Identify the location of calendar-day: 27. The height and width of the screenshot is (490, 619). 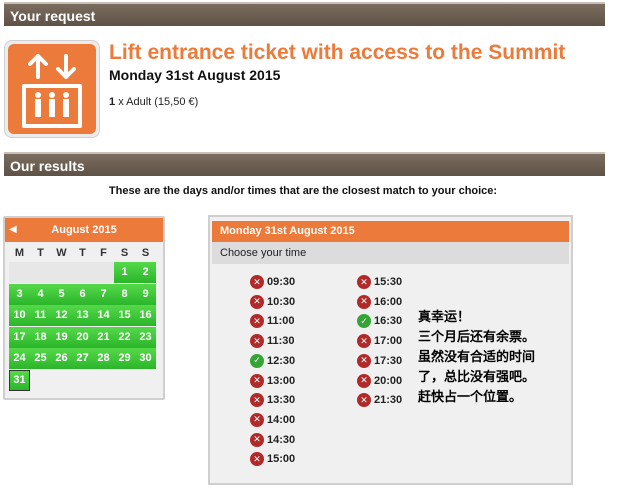
(82, 358).